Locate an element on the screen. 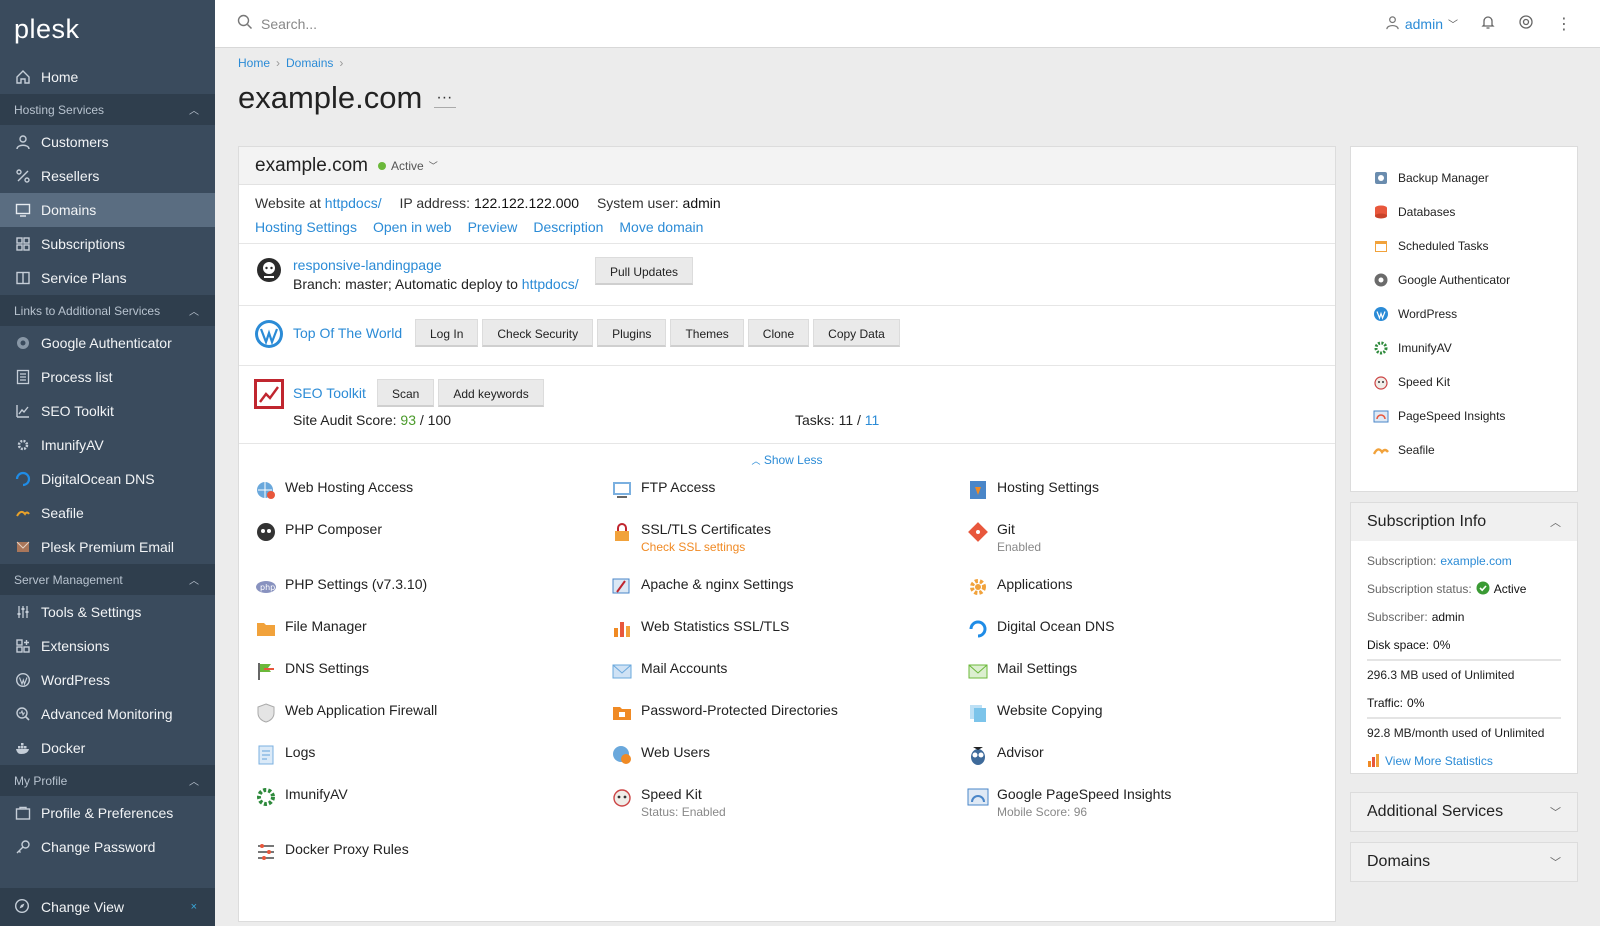 This screenshot has height=926, width=1600. nav-service-plans: Service Plans is located at coordinates (107, 278).